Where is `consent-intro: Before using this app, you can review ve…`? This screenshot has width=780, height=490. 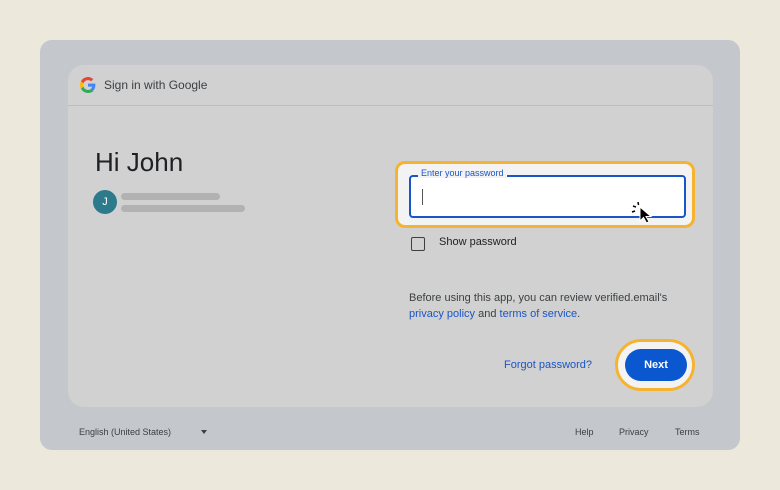
consent-intro: Before using this app, you can review ve… is located at coordinates (538, 298).